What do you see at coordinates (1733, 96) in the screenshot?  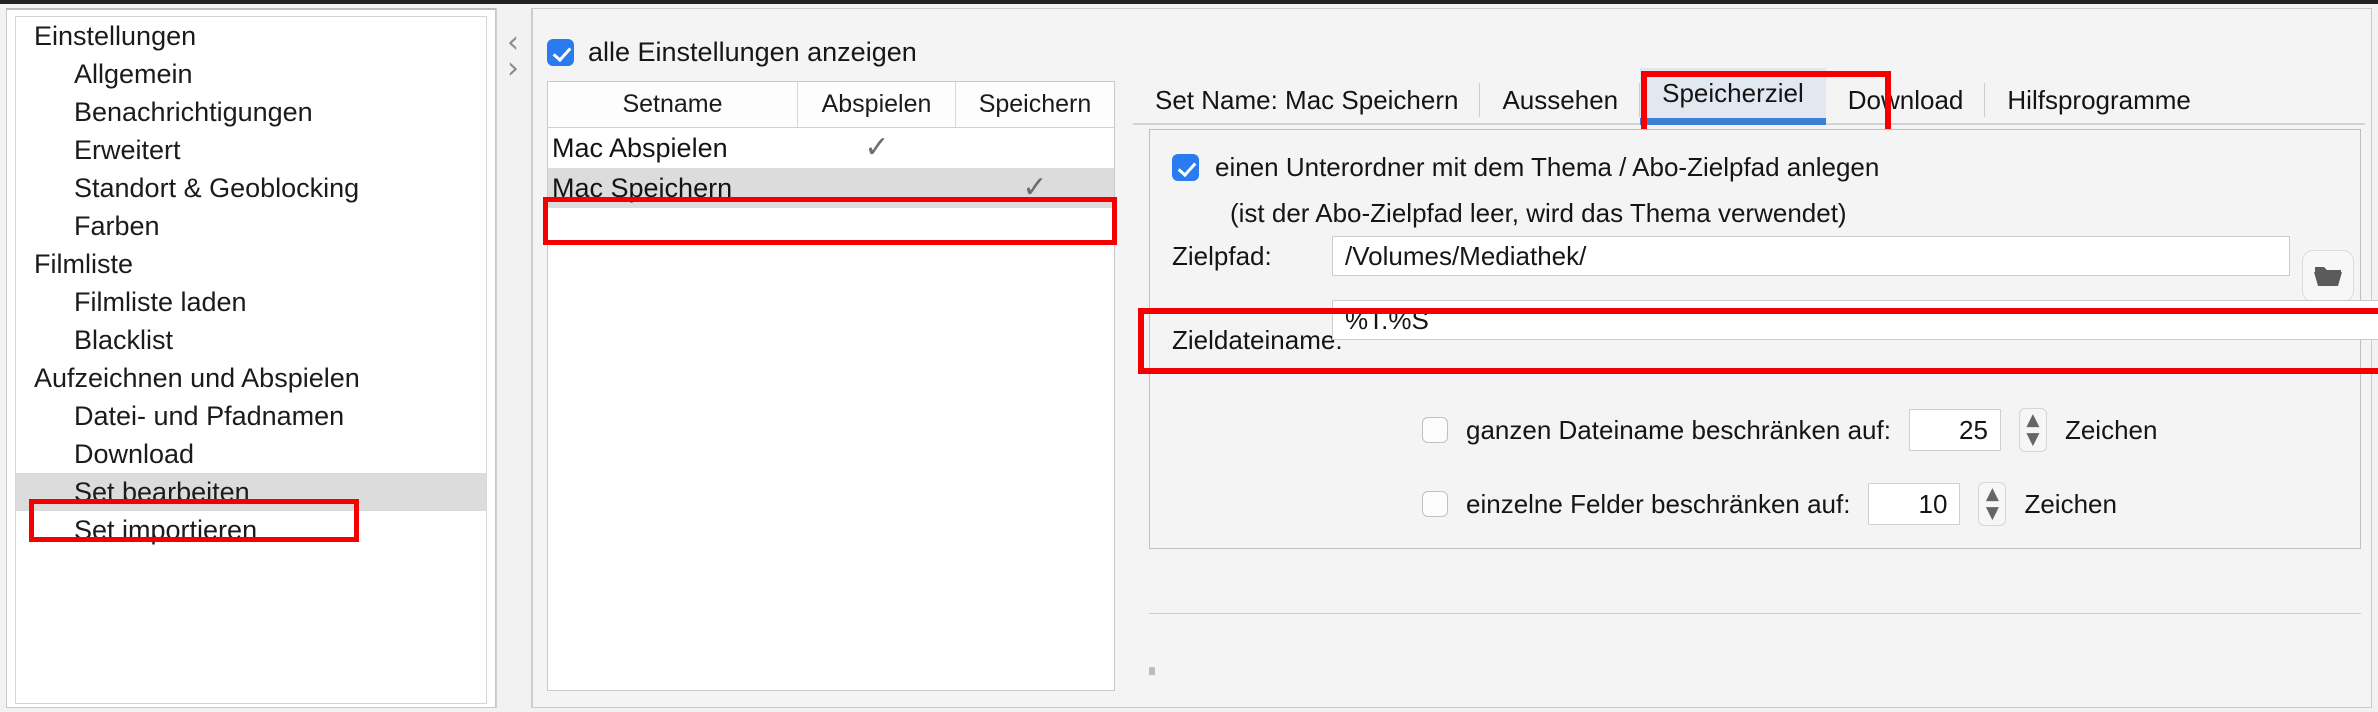 I see `tab-speicherziel: Speicherziel` at bounding box center [1733, 96].